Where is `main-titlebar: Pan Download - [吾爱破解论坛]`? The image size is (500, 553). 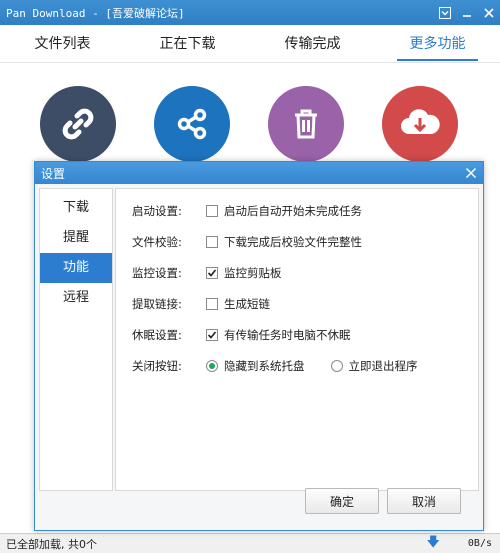 main-titlebar: Pan Download - [吾爱破解论坛] is located at coordinates (250, 12).